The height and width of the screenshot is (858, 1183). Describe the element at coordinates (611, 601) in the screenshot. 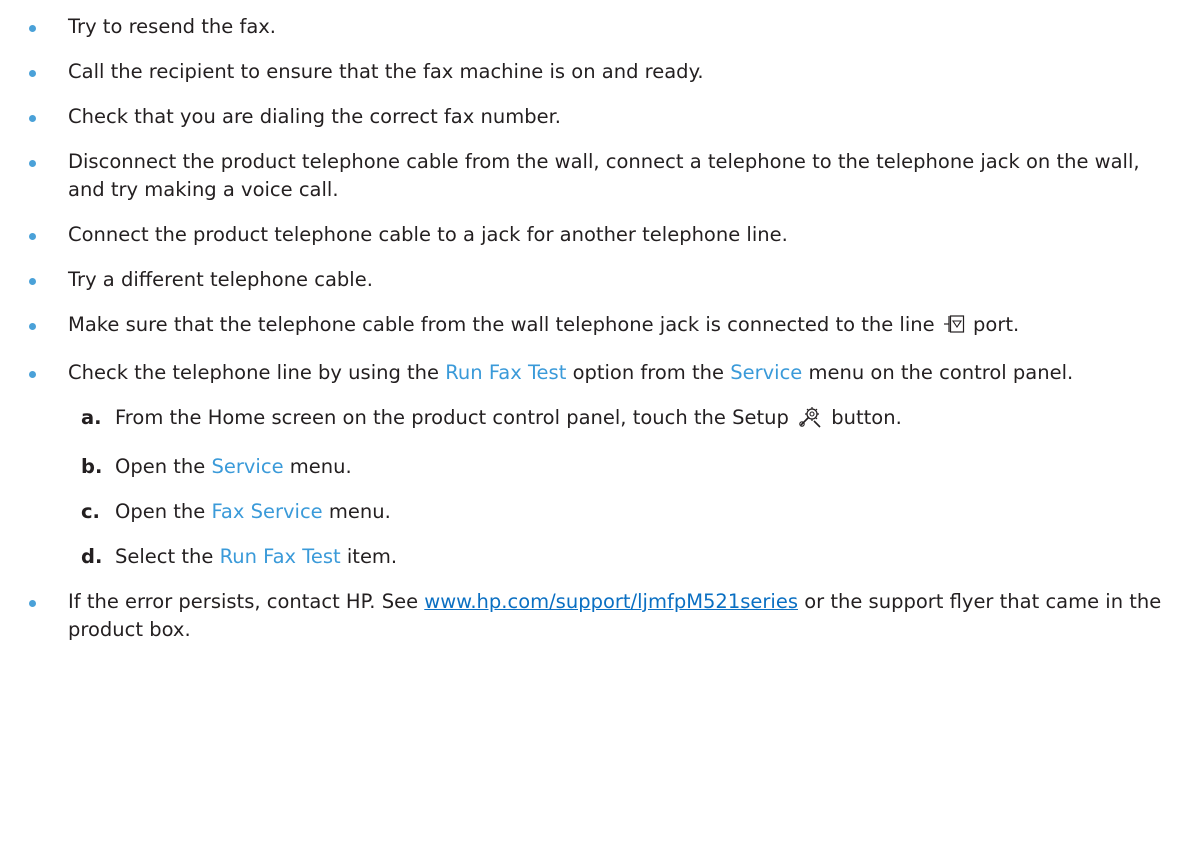

I see `support-link: www.hp.com/support/ljmfpM521series` at that location.